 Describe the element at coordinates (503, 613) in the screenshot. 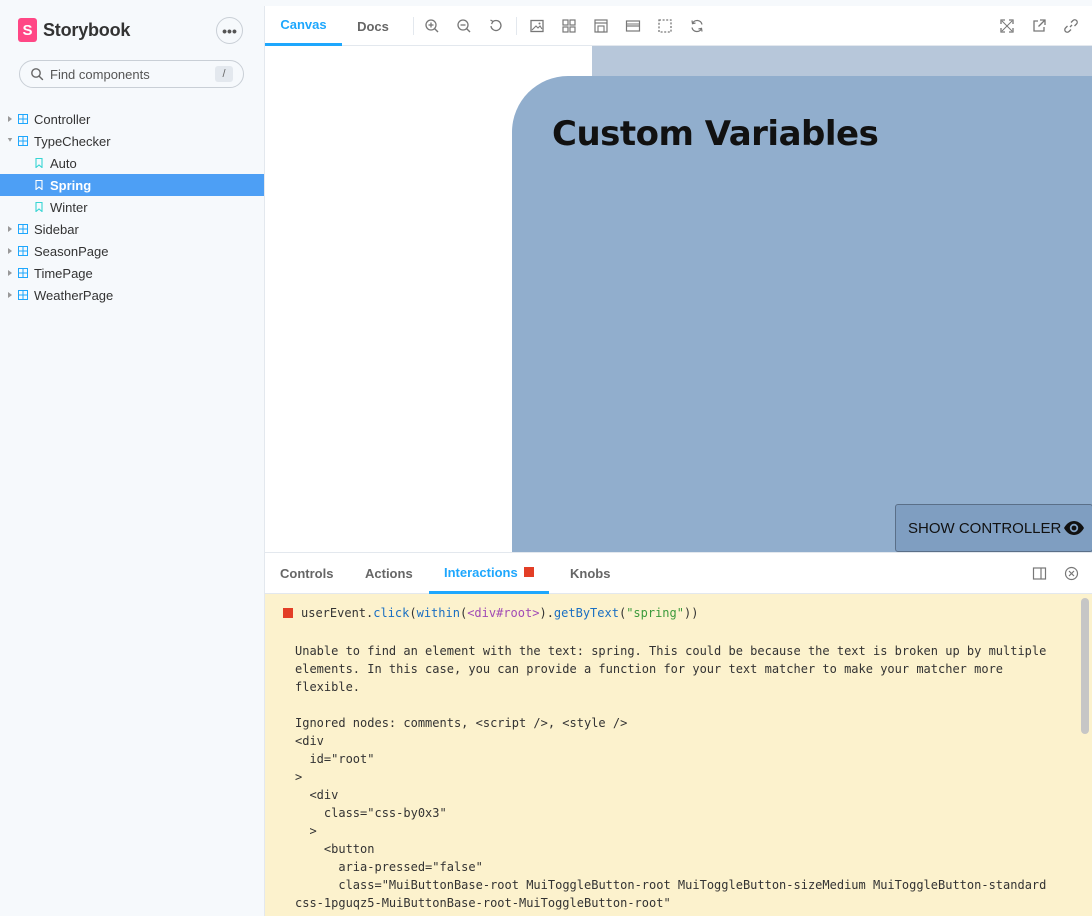

I see `call-element: <div#root>` at that location.